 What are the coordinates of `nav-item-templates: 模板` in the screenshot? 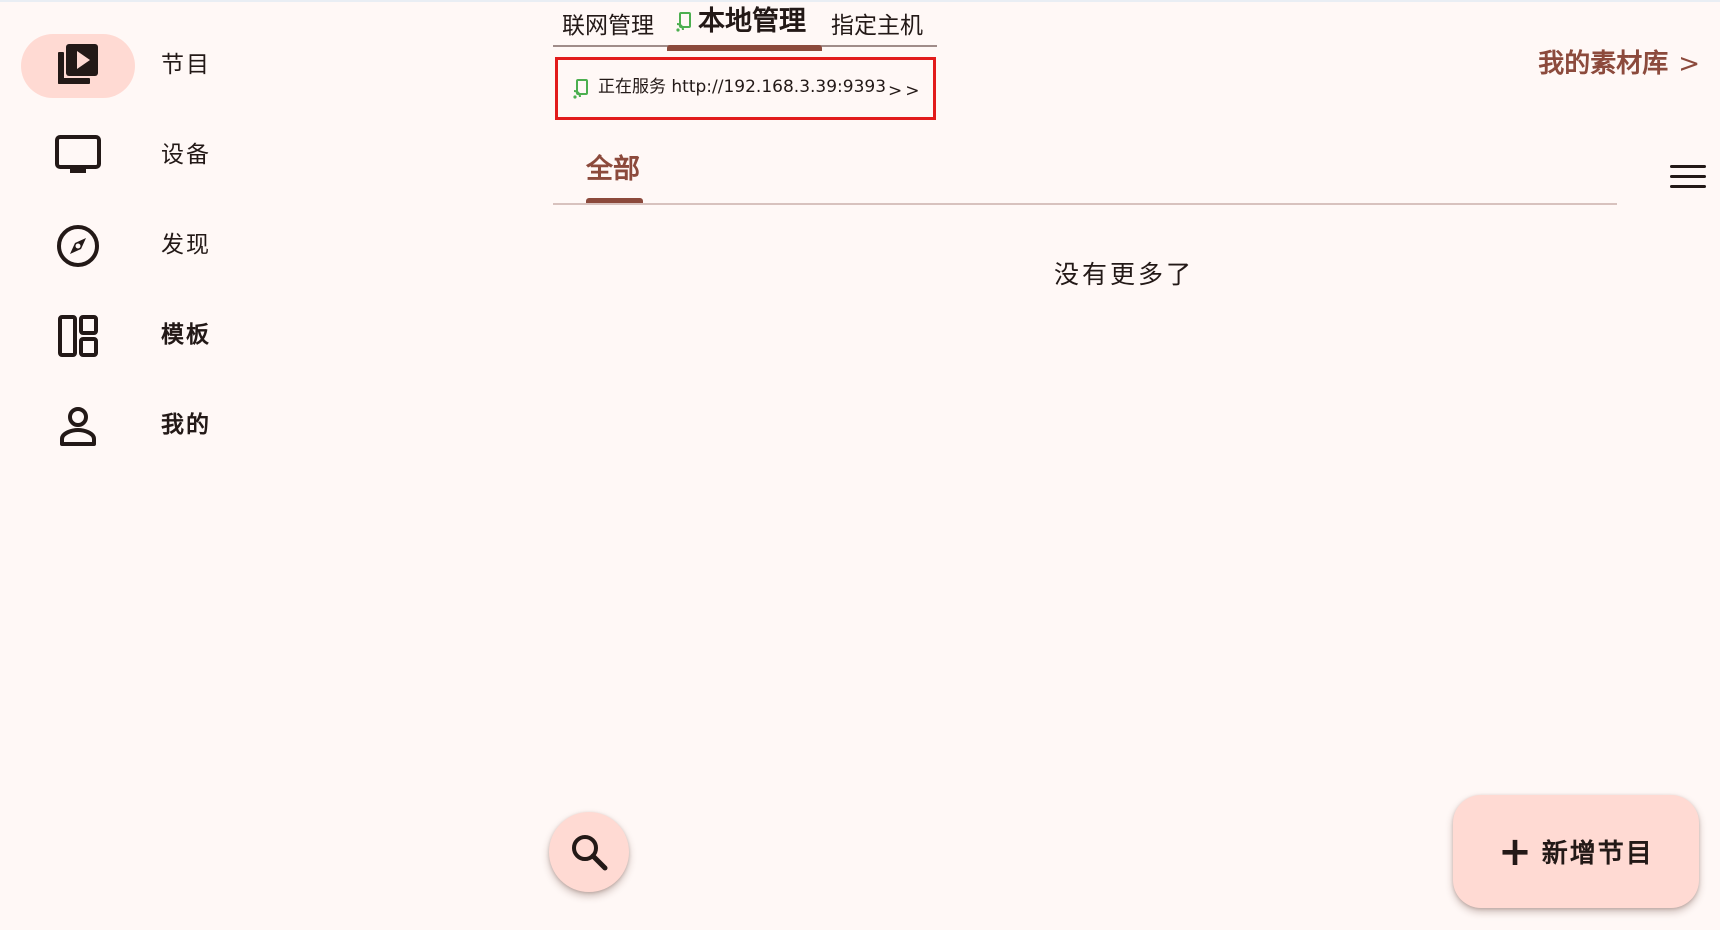 It's located at (150, 337).